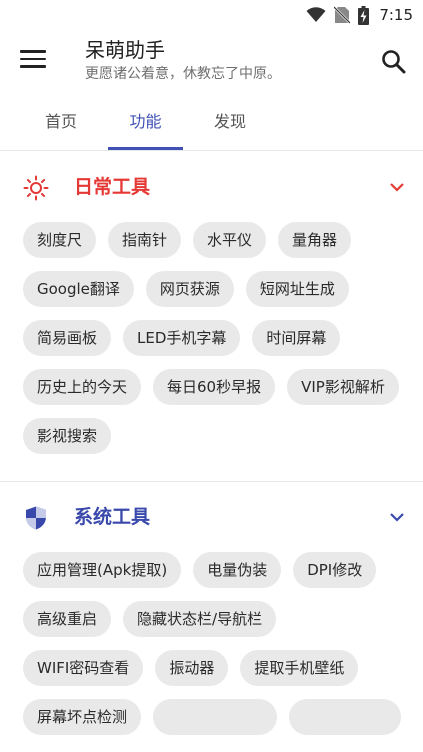 Image resolution: width=423 pixels, height=752 pixels. Describe the element at coordinates (78, 289) in the screenshot. I see `tool-chip: Google翻译` at that location.